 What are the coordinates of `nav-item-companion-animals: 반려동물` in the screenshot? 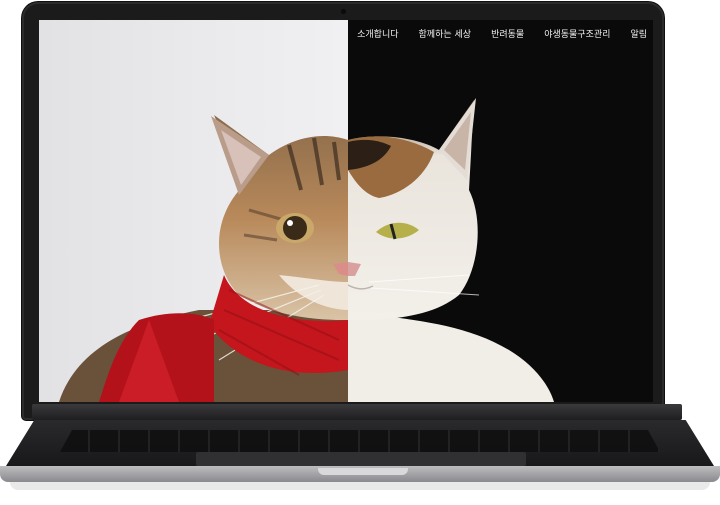 It's located at (507, 33).